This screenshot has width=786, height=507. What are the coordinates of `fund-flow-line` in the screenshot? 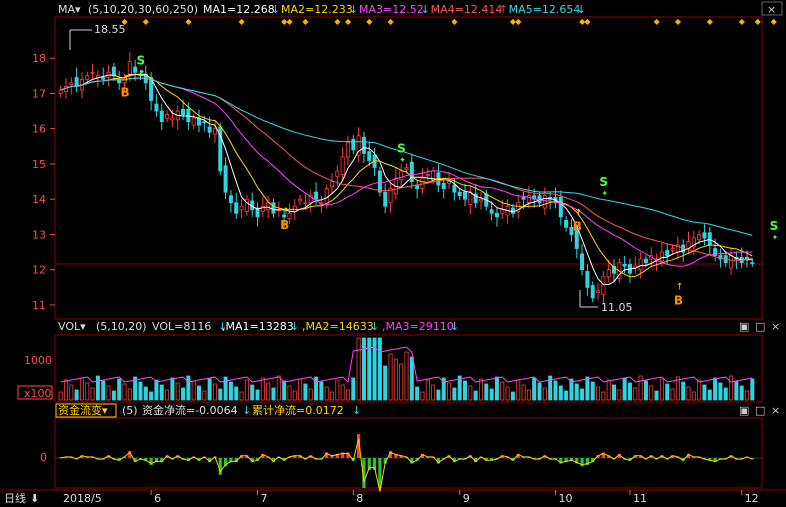 It's located at (406, 465).